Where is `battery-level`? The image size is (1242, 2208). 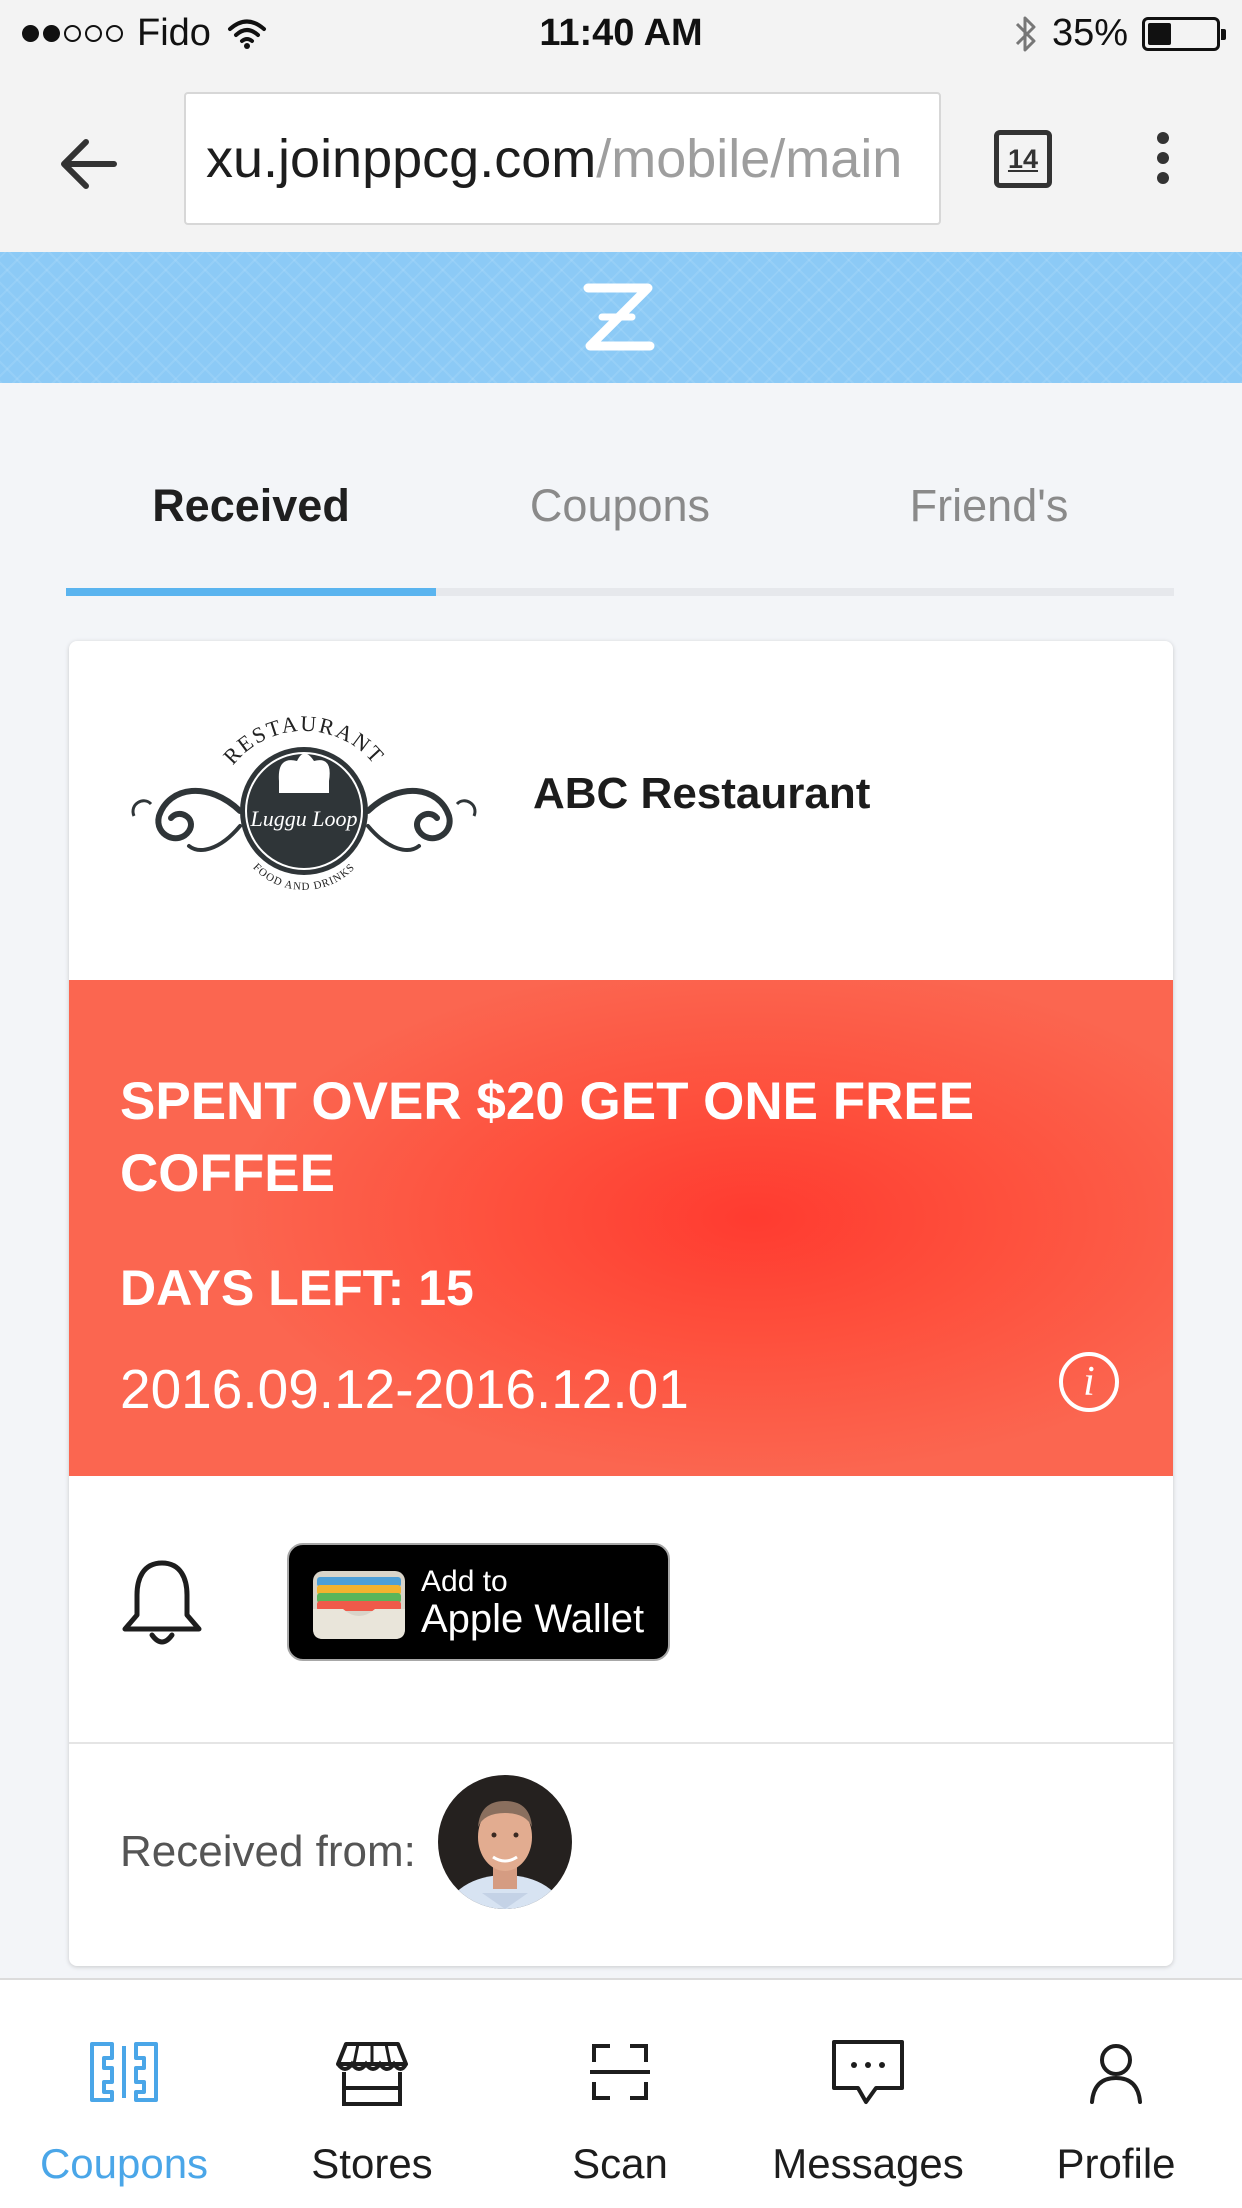
battery-level is located at coordinates (1159, 33).